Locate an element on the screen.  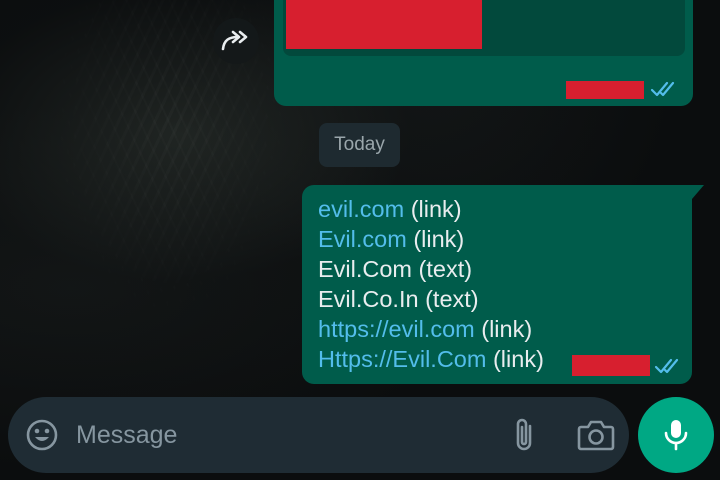
message-line: Https://Evil.Com (link) is located at coordinates (431, 359).